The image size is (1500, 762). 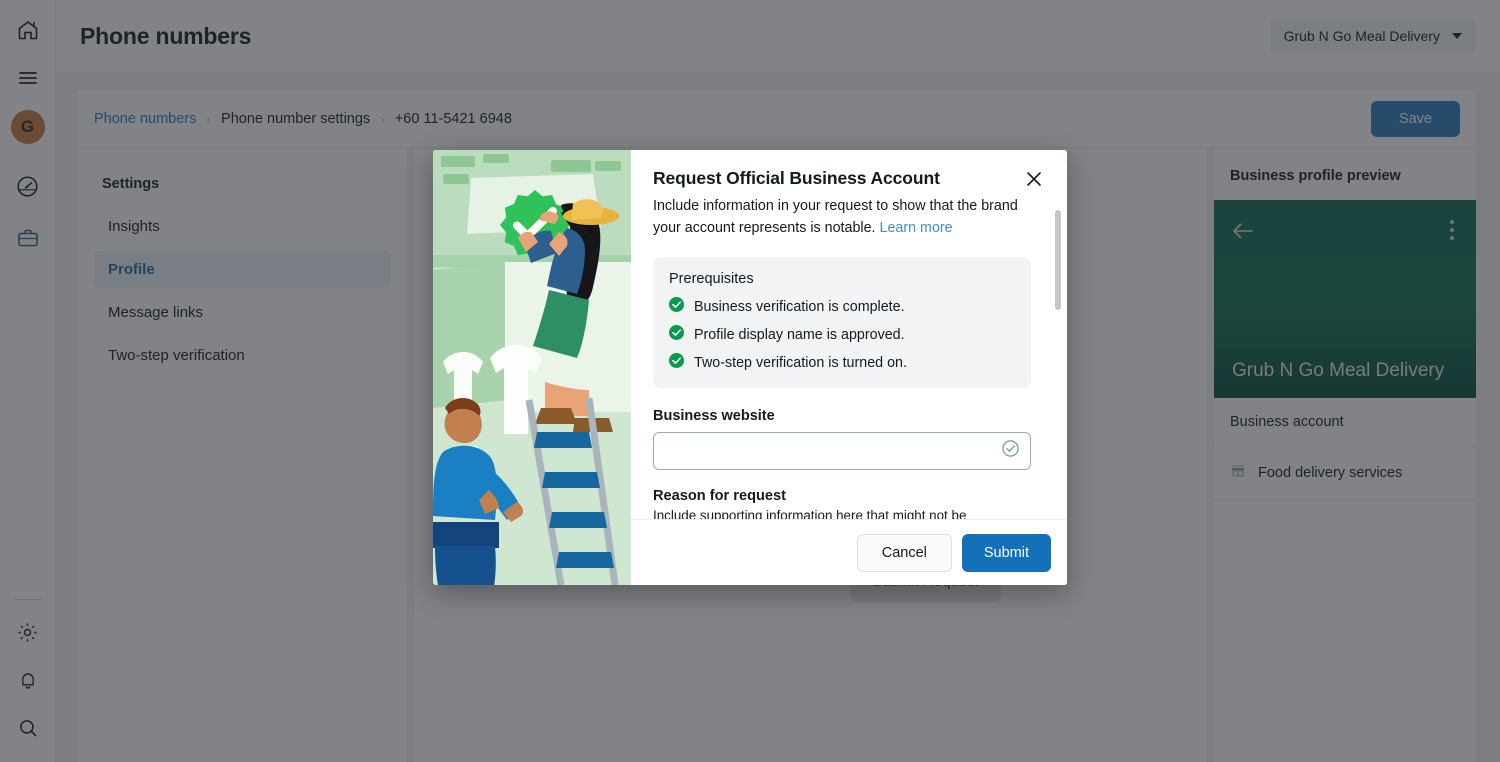 I want to click on business-website-field, so click(x=842, y=451).